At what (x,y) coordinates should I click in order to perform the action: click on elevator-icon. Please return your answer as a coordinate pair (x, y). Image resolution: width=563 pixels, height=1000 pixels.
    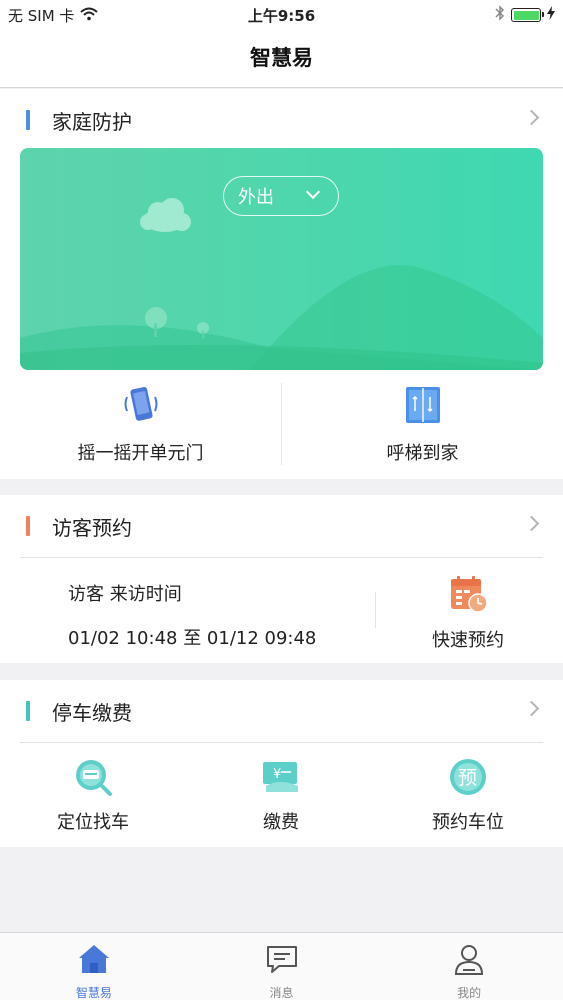
    Looking at the image, I should click on (423, 407).